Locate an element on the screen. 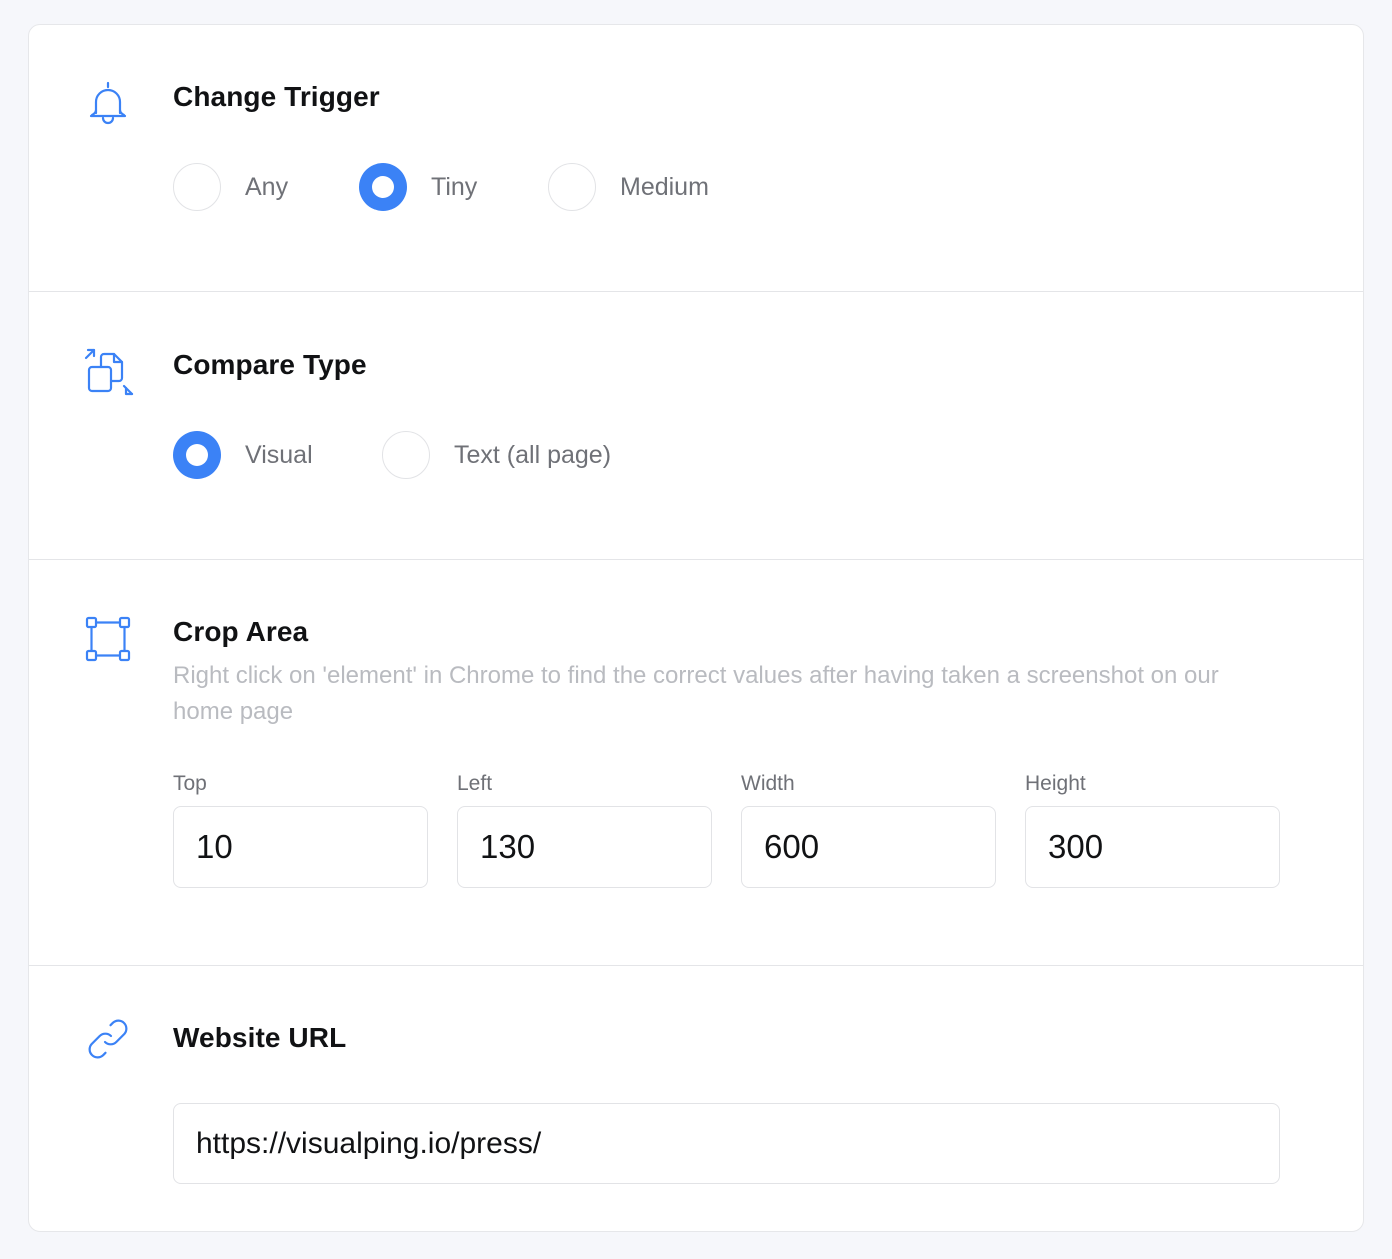  radio-option-tiny: Tiny is located at coordinates (453, 187).